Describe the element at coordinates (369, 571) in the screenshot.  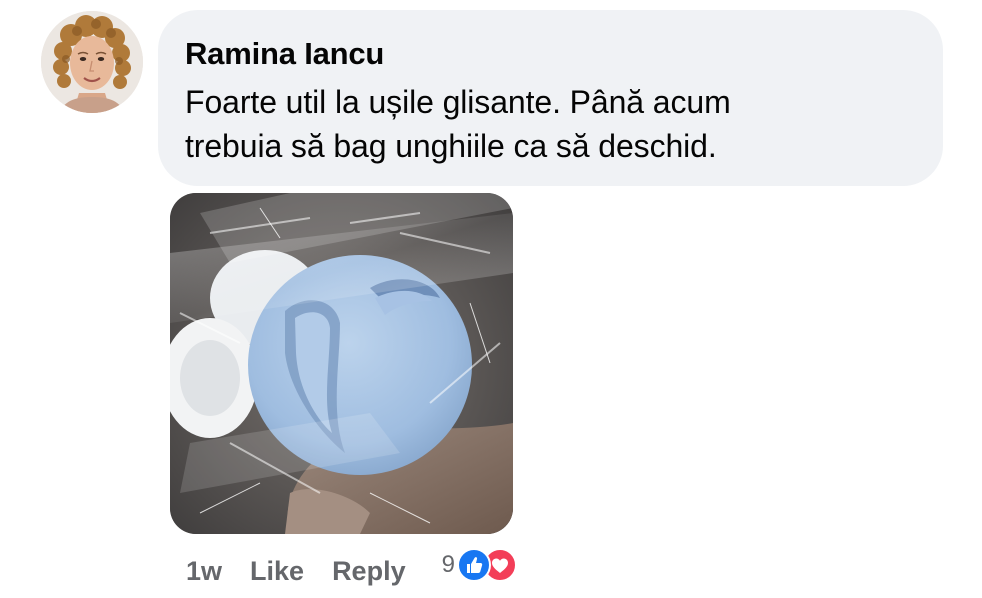
I see `reply-button: Reply` at that location.